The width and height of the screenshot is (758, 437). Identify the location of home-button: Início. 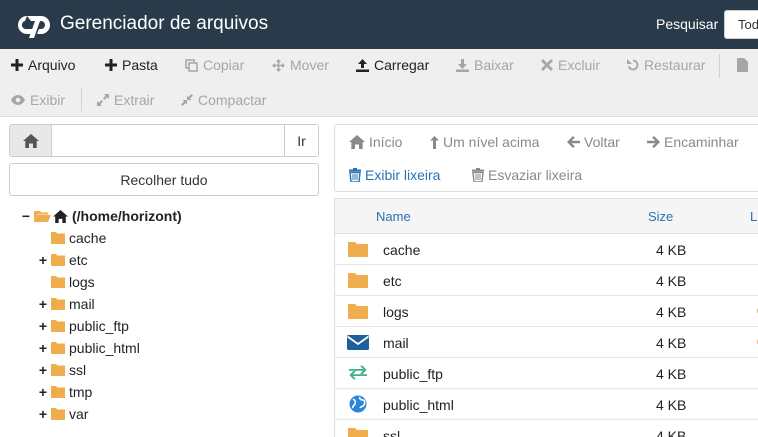
(375, 142).